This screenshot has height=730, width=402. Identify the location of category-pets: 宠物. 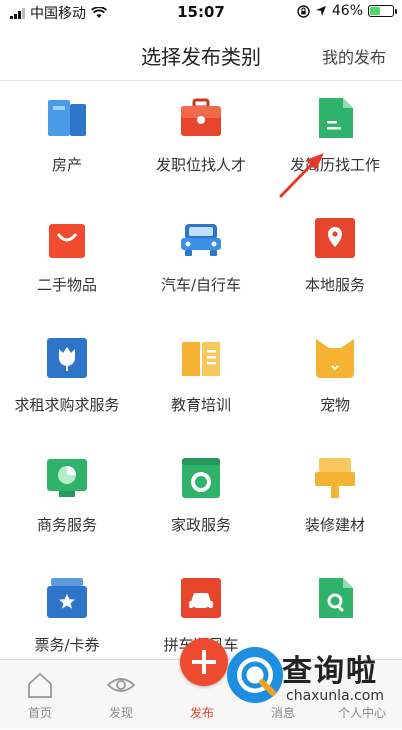
(335, 382).